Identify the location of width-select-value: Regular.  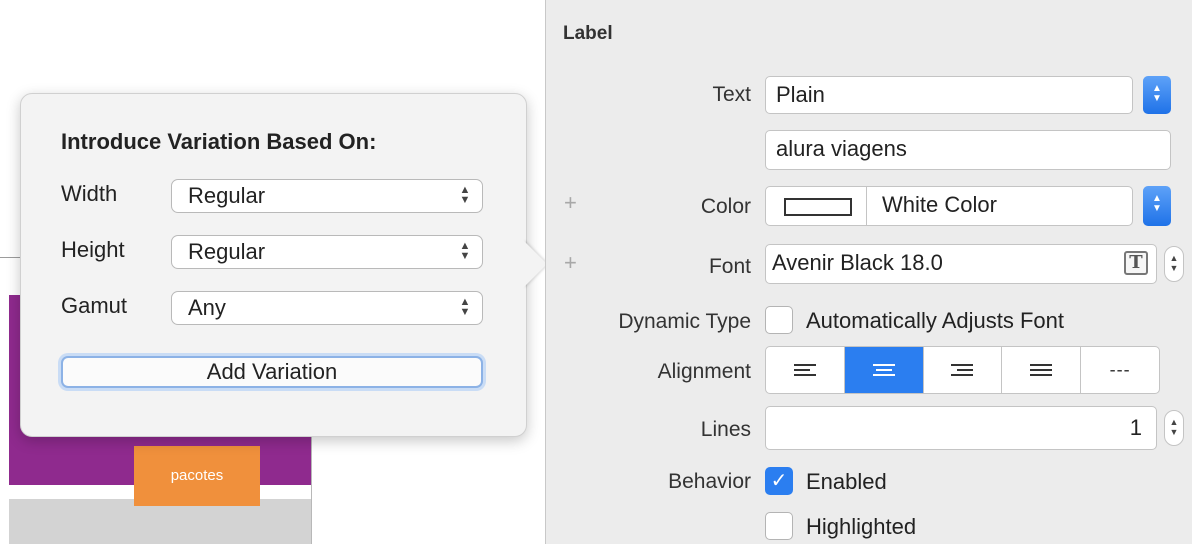
(227, 195).